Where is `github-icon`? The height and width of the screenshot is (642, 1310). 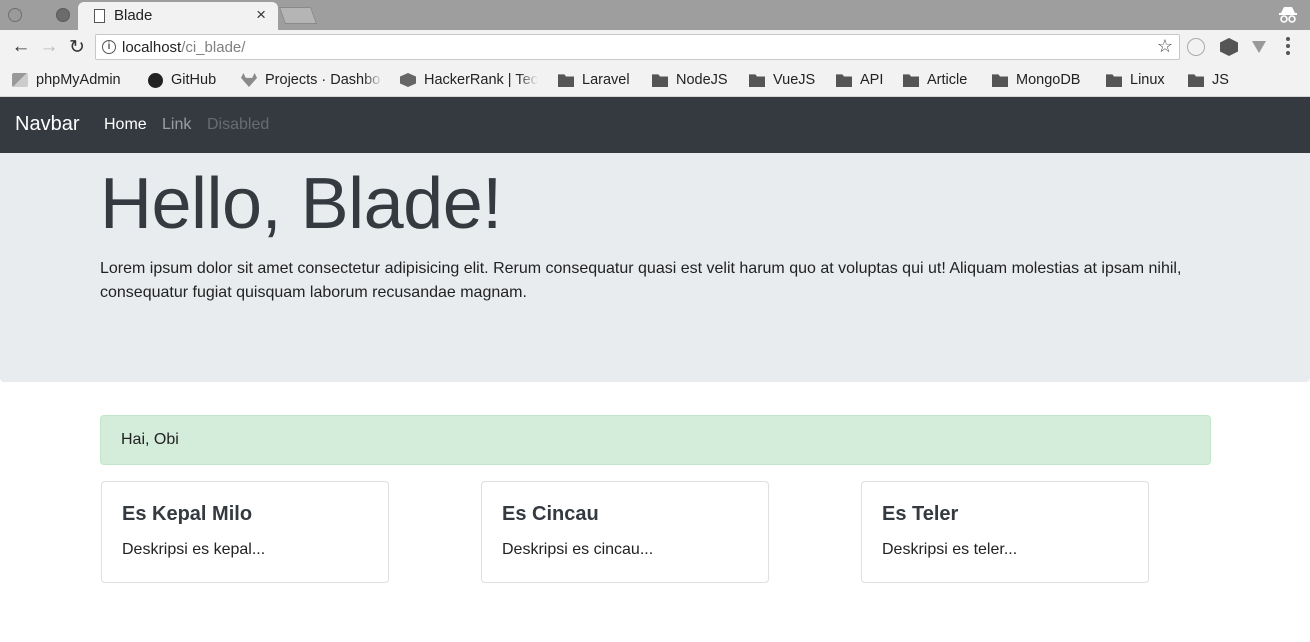 github-icon is located at coordinates (155, 80).